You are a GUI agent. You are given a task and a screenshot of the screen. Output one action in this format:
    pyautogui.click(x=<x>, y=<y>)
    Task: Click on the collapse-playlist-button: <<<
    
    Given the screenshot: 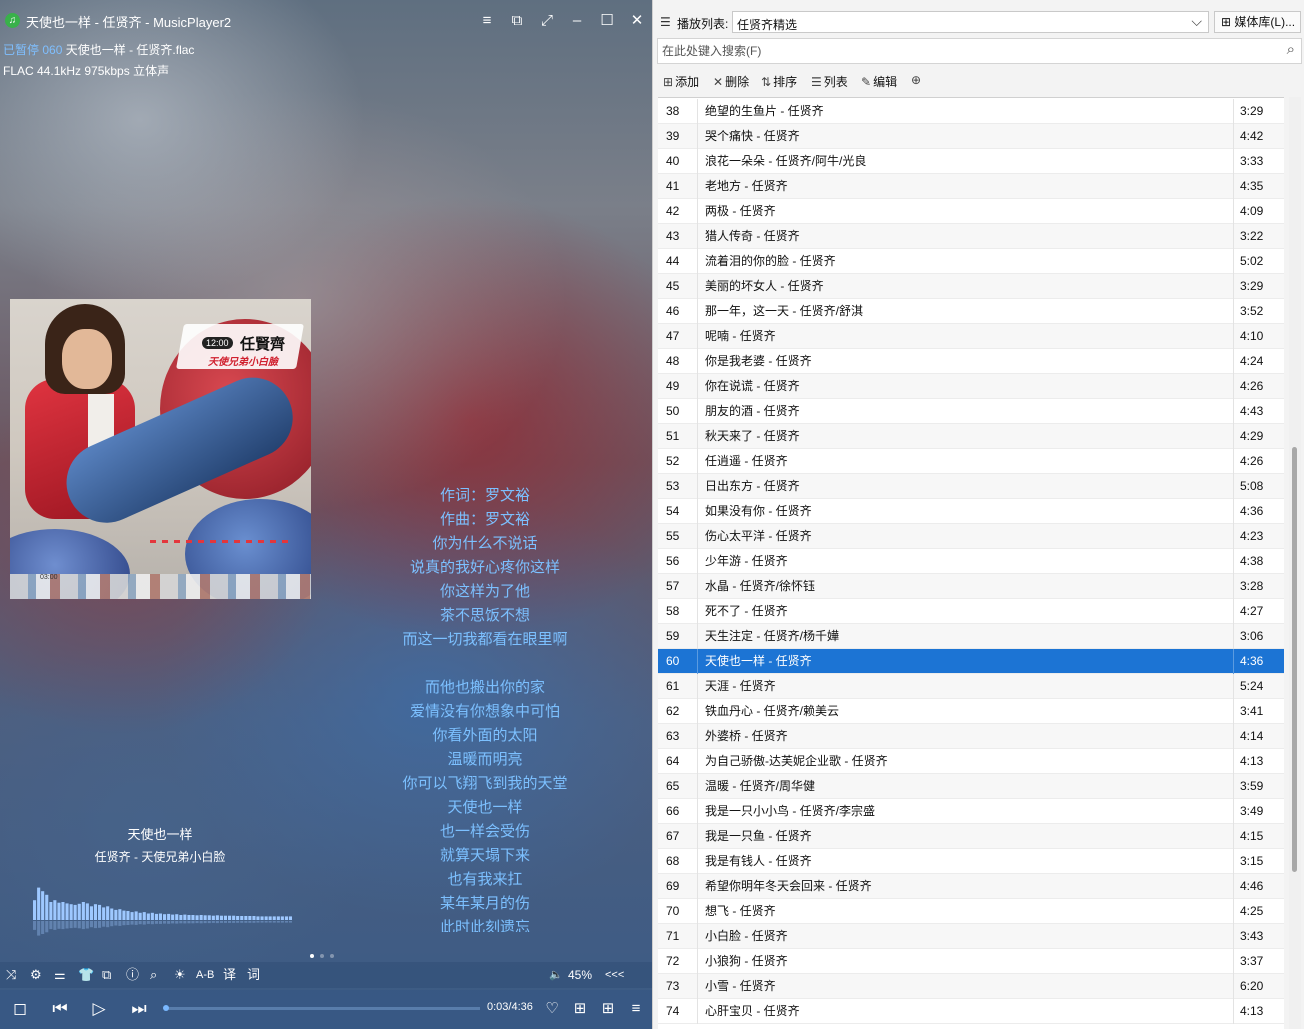 What is the action you would take?
    pyautogui.click(x=614, y=975)
    